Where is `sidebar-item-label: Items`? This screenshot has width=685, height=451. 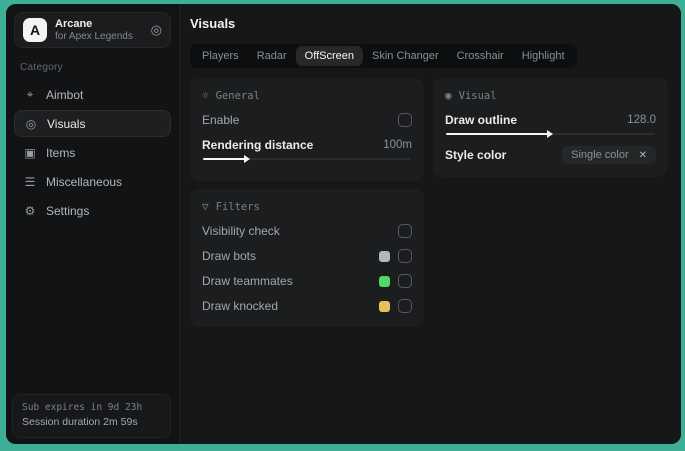
sidebar-item-label: Items is located at coordinates (61, 152).